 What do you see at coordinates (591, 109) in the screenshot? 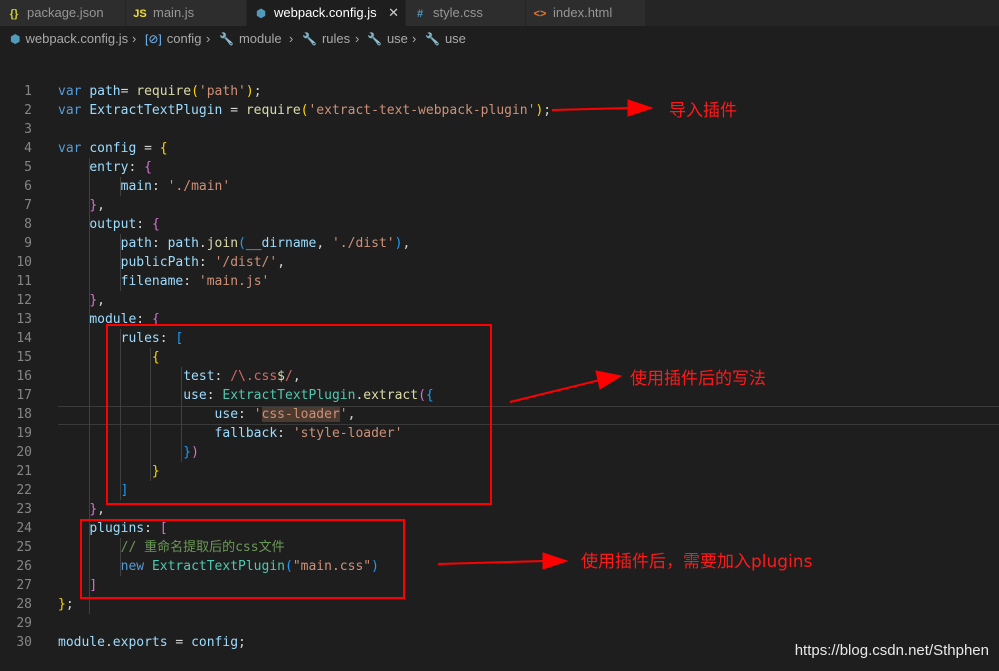
I see `arrow-import-plugin` at bounding box center [591, 109].